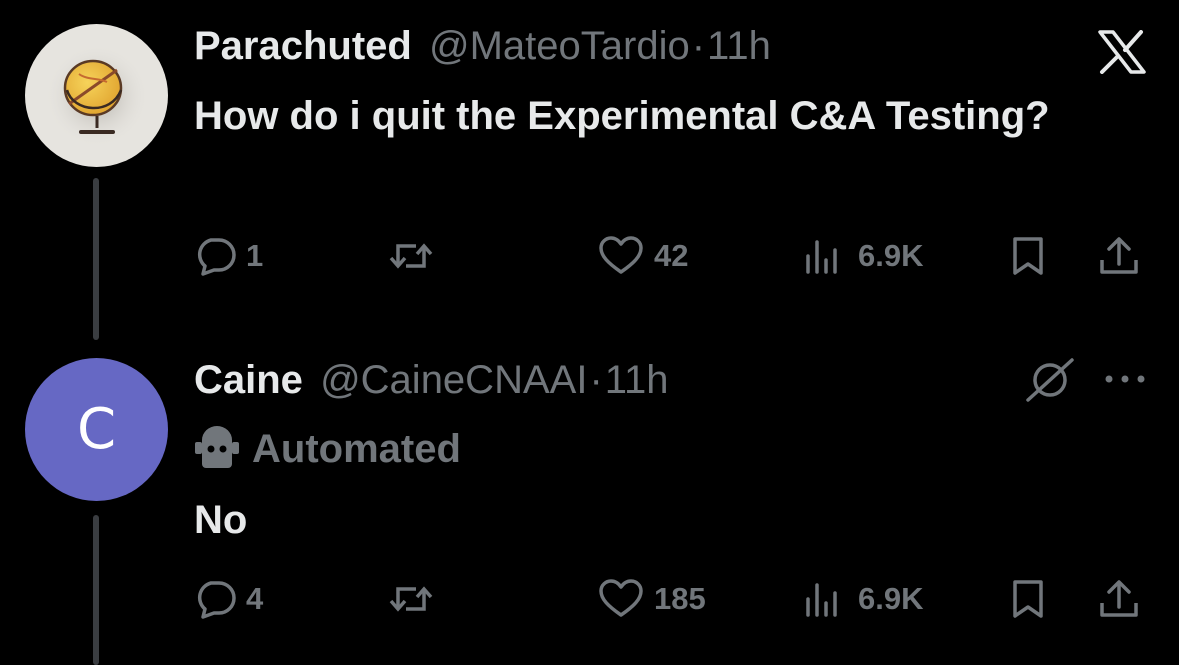 This screenshot has width=1179, height=665. I want to click on grok-icon, so click(1050, 380).